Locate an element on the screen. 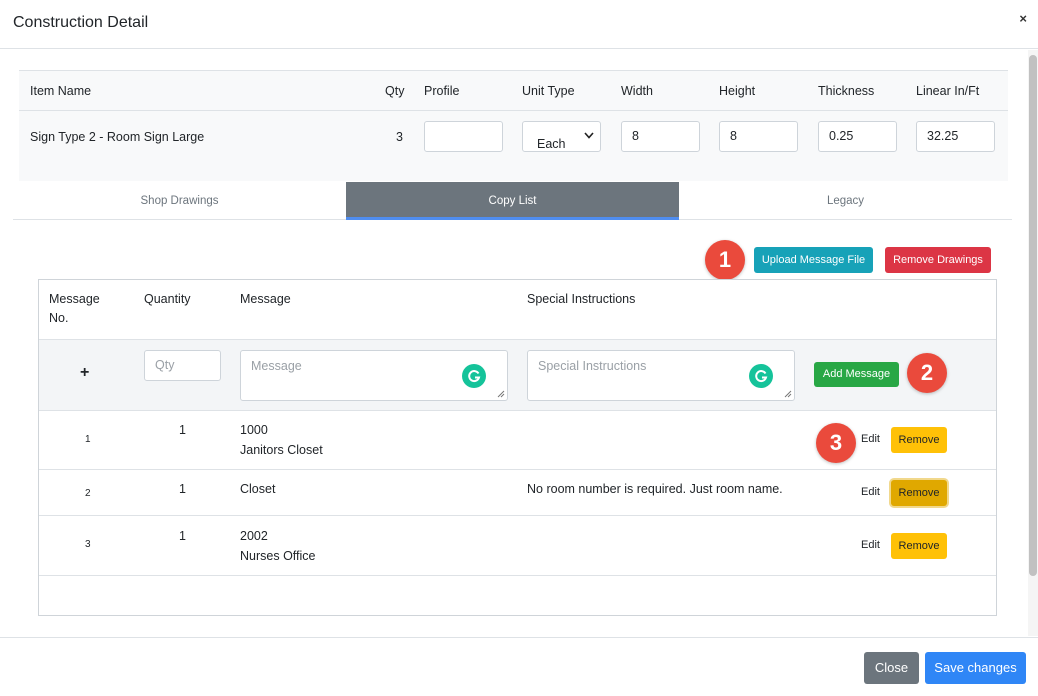 The height and width of the screenshot is (696, 1038). message-text: 1000 Janitors Closet is located at coordinates (281, 440).